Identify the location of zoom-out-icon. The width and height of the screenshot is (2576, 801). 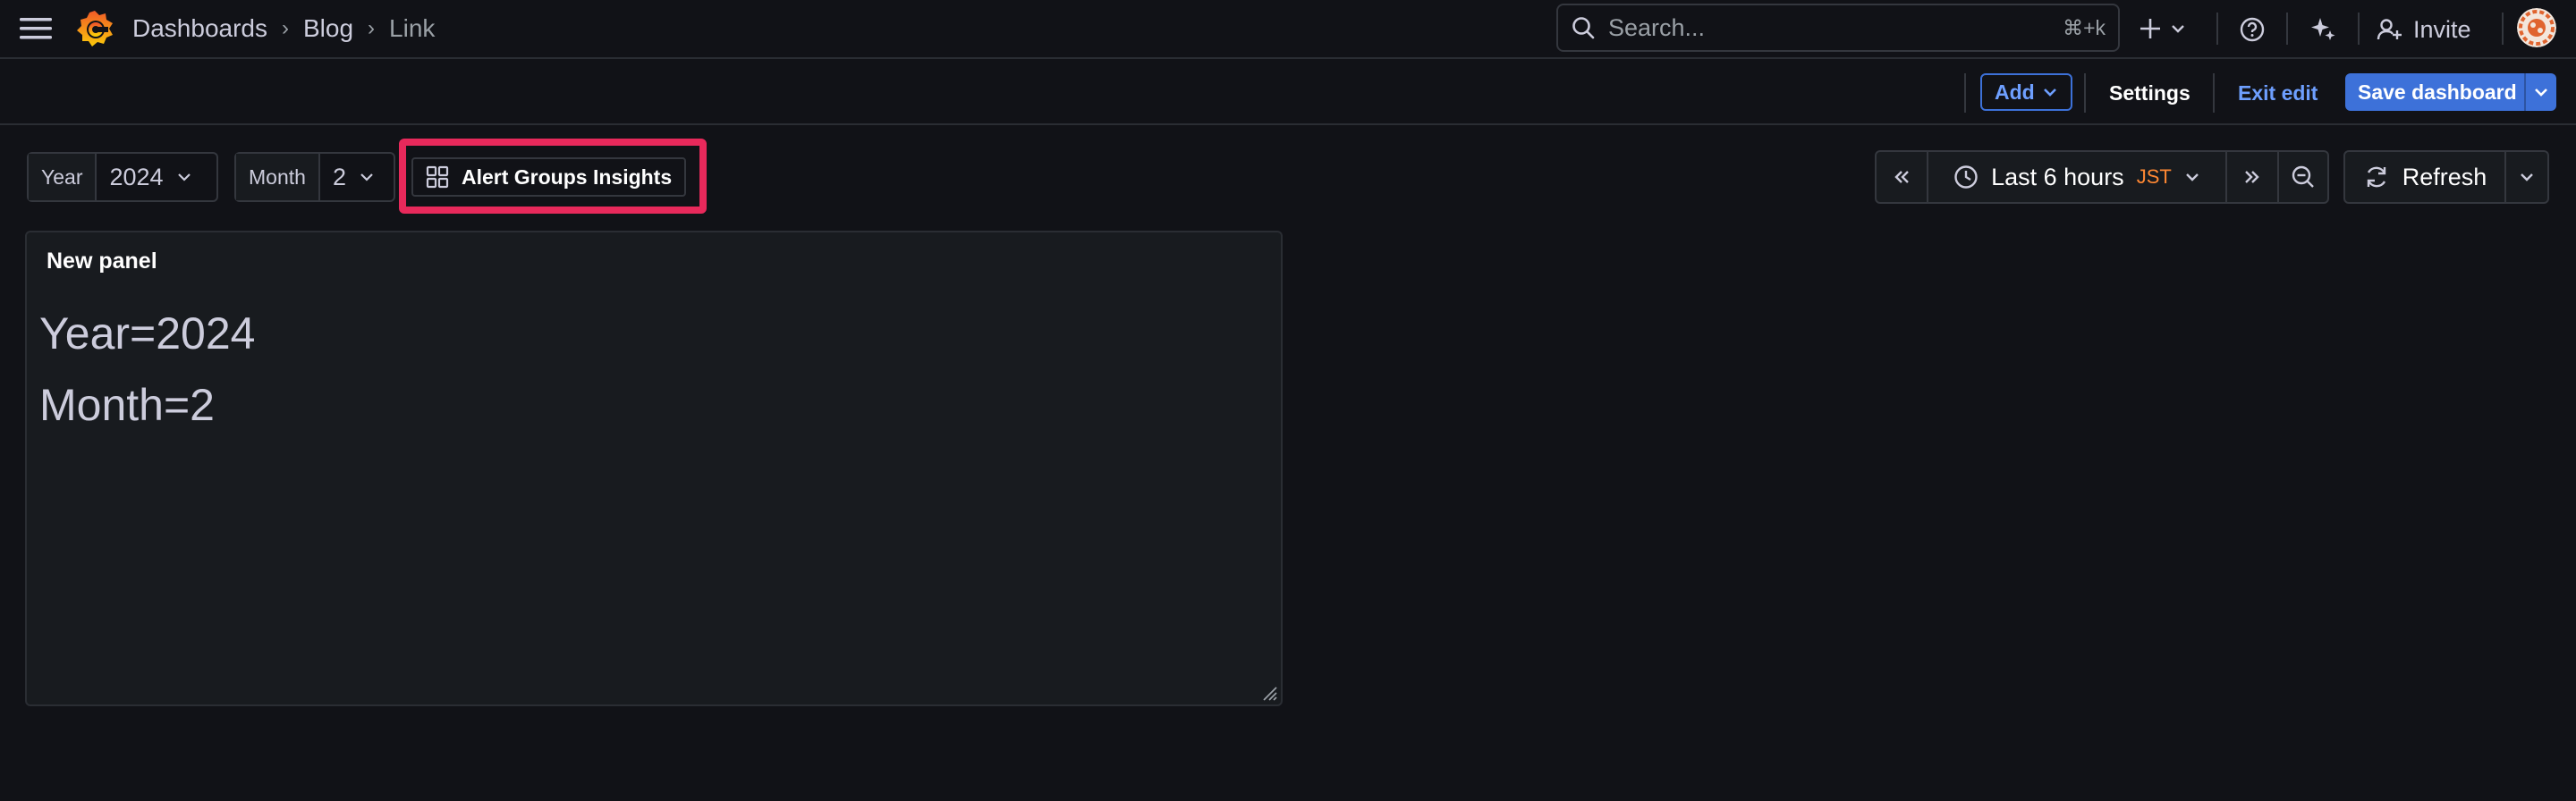
(2303, 177).